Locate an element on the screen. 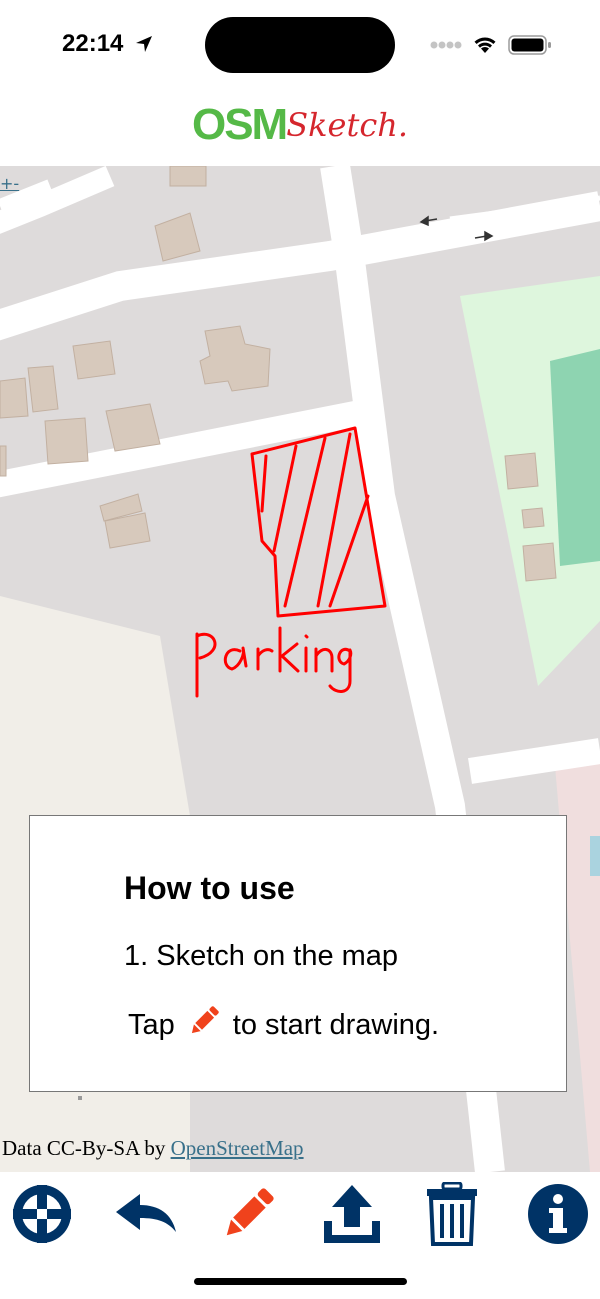 The image size is (600, 1299). logo-osm-text: OSM is located at coordinates (239, 124).